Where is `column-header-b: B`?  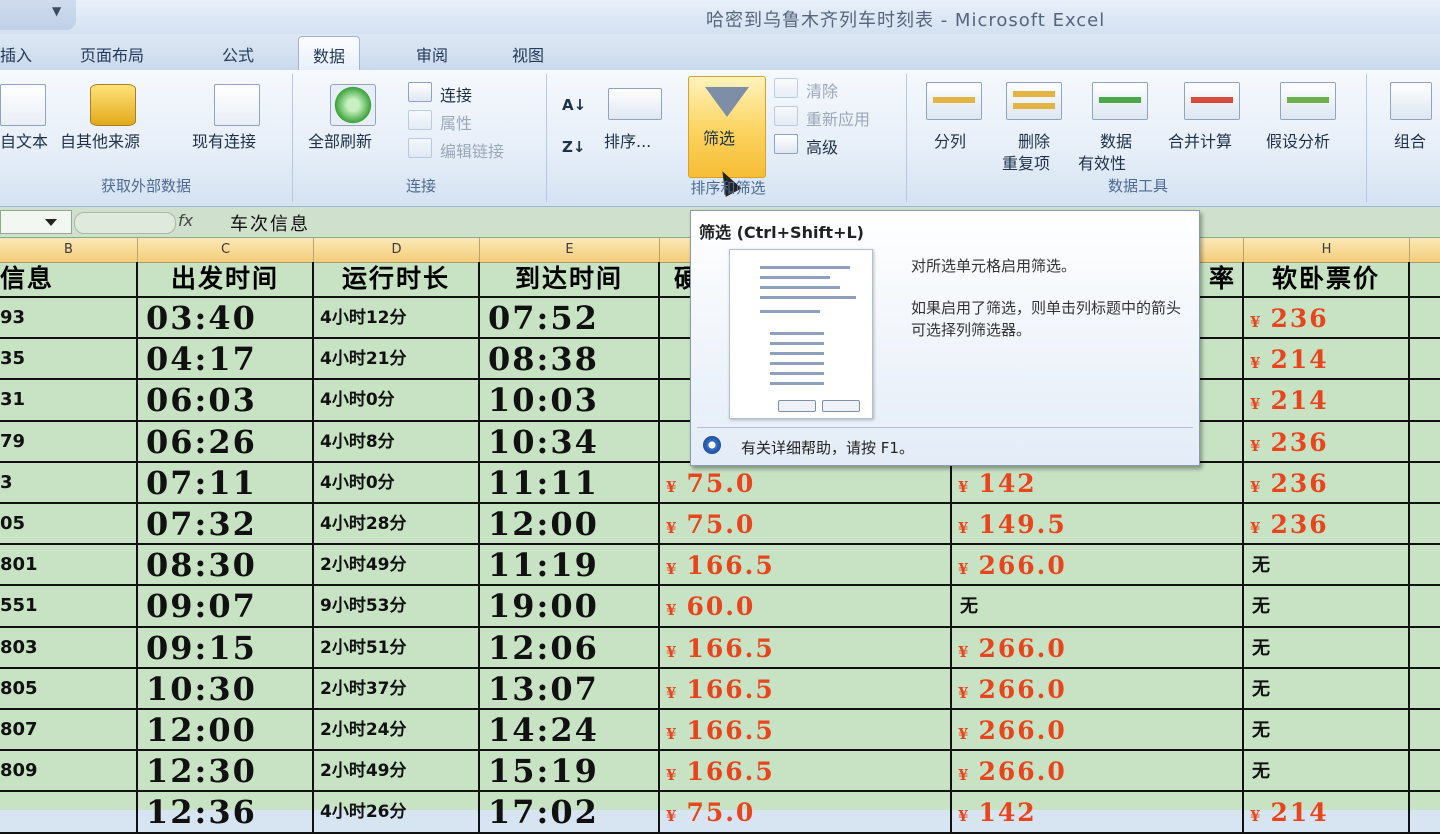
column-header-b: B is located at coordinates (69, 250).